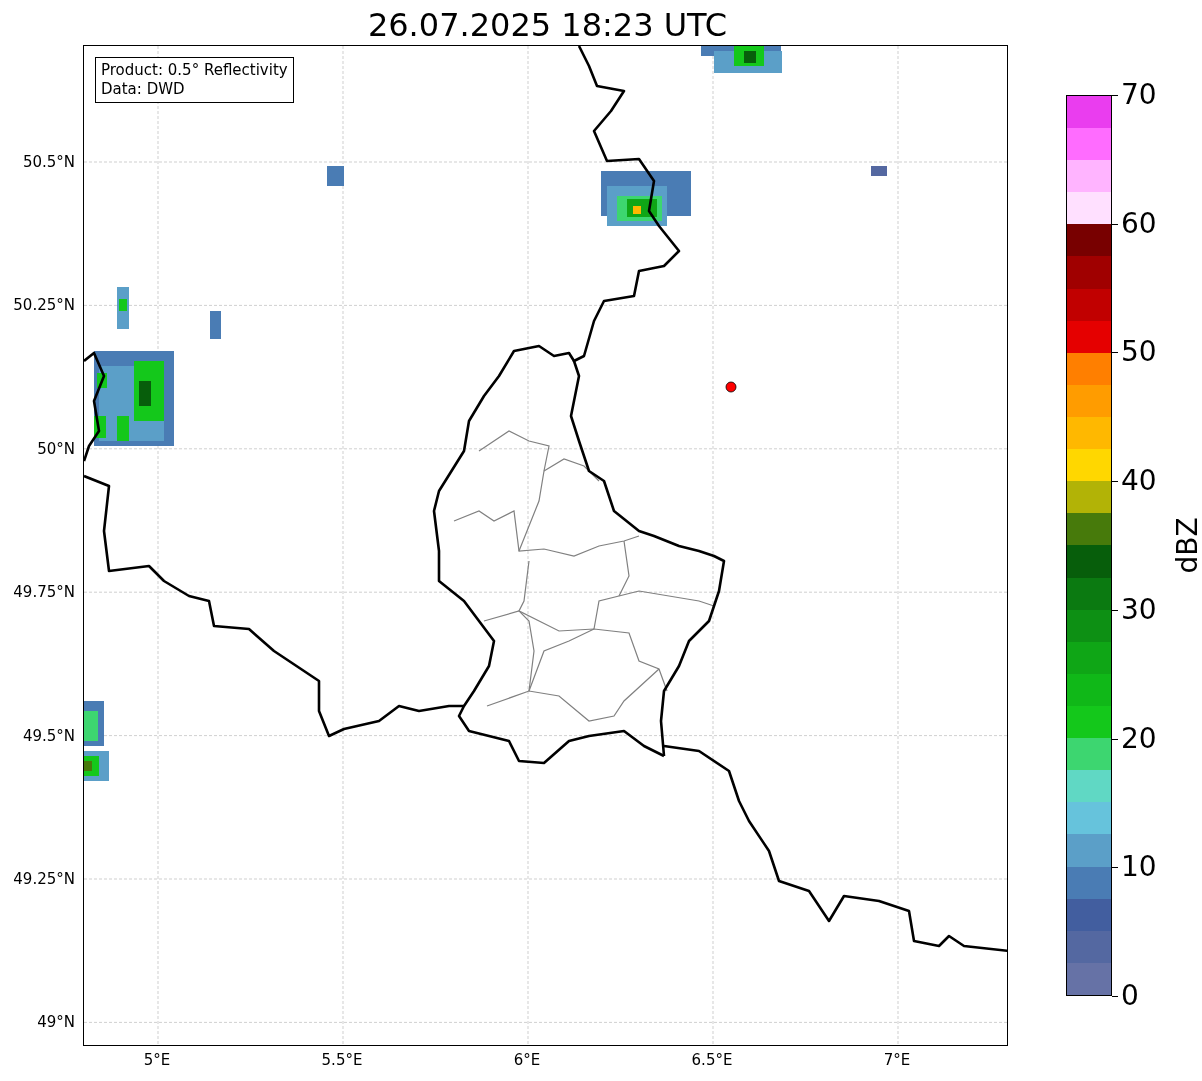  Describe the element at coordinates (194, 70) in the screenshot. I see `legend-text: Product: 0.5° Reflectivity` at that location.